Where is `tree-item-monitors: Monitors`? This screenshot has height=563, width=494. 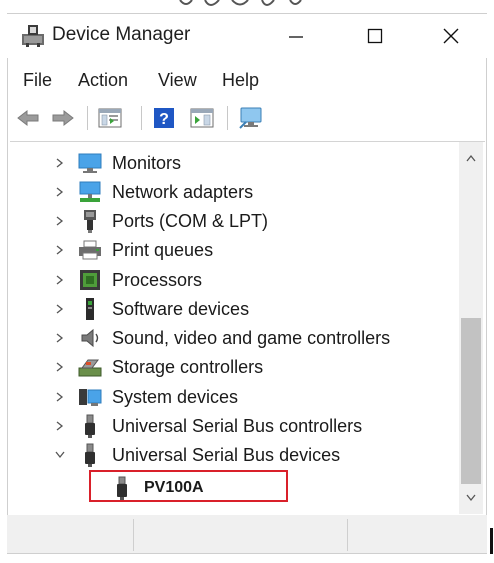 tree-item-monitors: Monitors is located at coordinates (117, 163).